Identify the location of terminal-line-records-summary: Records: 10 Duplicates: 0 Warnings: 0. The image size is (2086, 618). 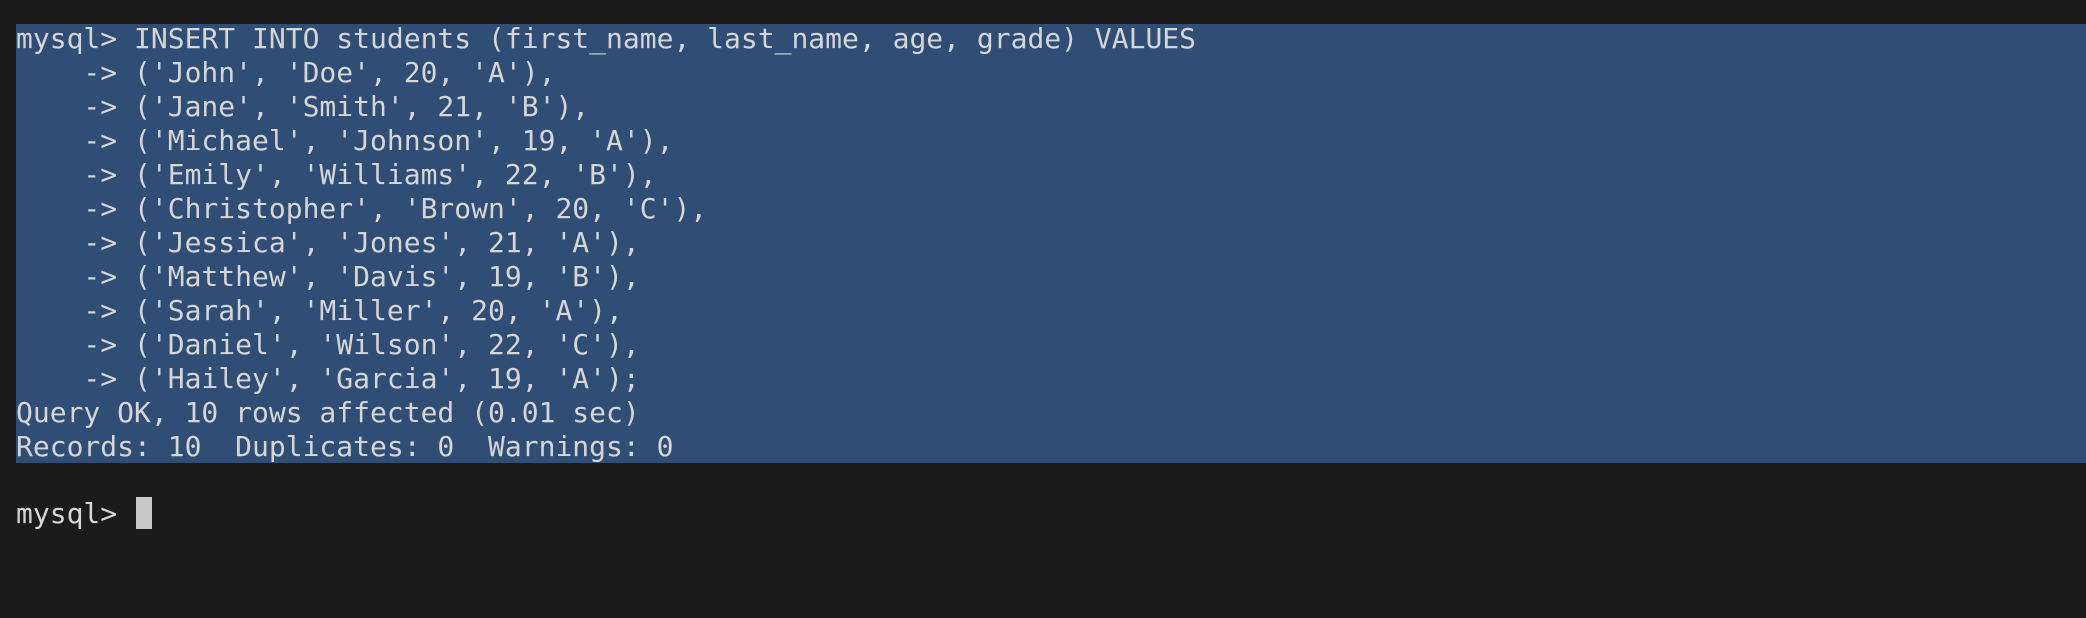
(345, 446).